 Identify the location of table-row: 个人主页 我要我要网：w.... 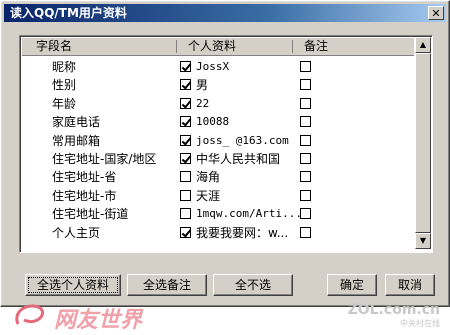
(218, 233).